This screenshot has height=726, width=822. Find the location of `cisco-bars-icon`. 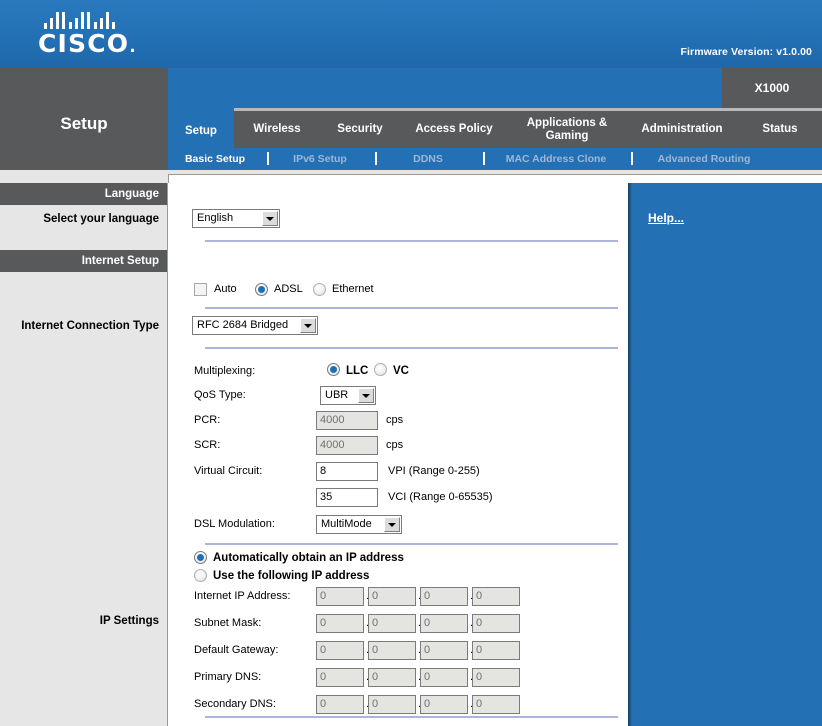

cisco-bars-icon is located at coordinates (87, 20).